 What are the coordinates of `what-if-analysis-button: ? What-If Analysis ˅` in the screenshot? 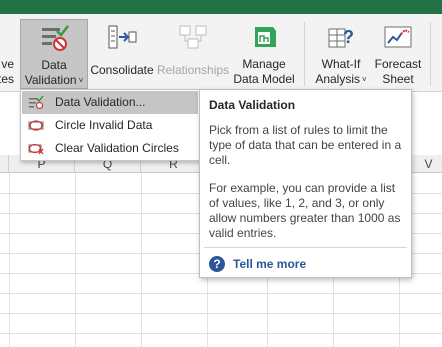 It's located at (341, 54).